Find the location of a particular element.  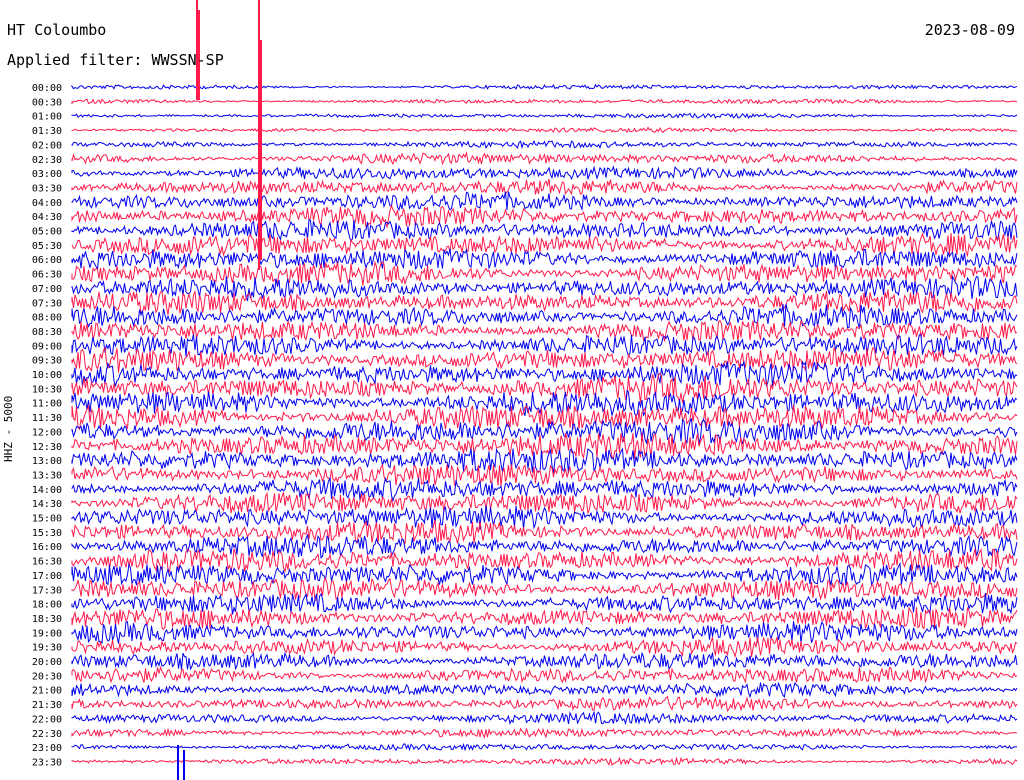

row-time-label: 06:30 is located at coordinates (47, 275).